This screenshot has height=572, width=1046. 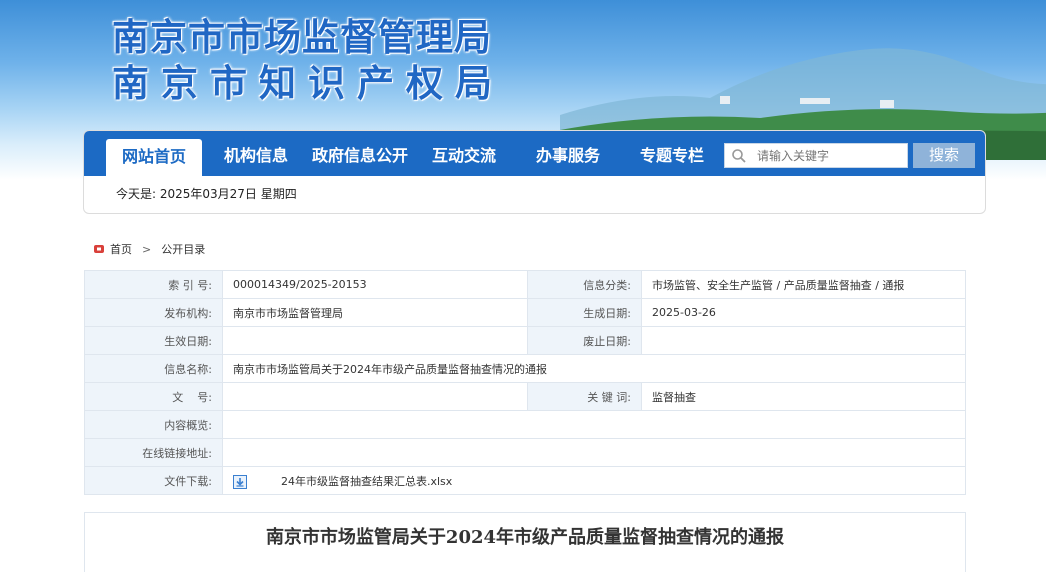 What do you see at coordinates (153, 368) in the screenshot?
I see `info-name-label: 信息名称:` at bounding box center [153, 368].